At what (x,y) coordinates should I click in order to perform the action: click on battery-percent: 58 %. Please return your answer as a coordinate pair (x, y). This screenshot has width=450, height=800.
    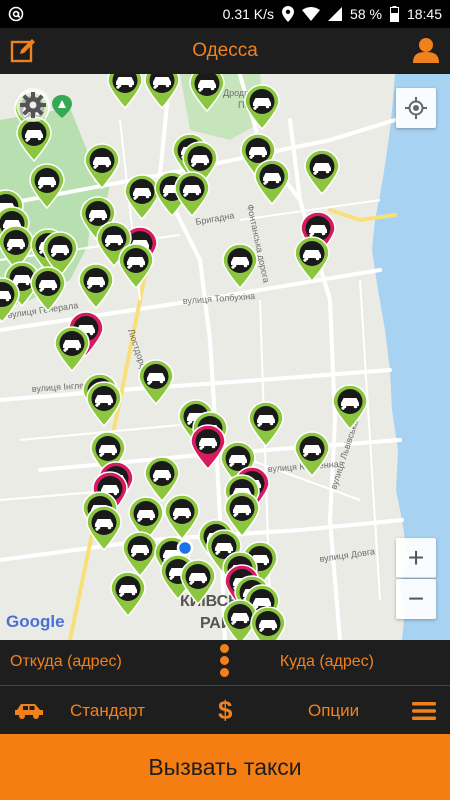
    Looking at the image, I should click on (366, 14).